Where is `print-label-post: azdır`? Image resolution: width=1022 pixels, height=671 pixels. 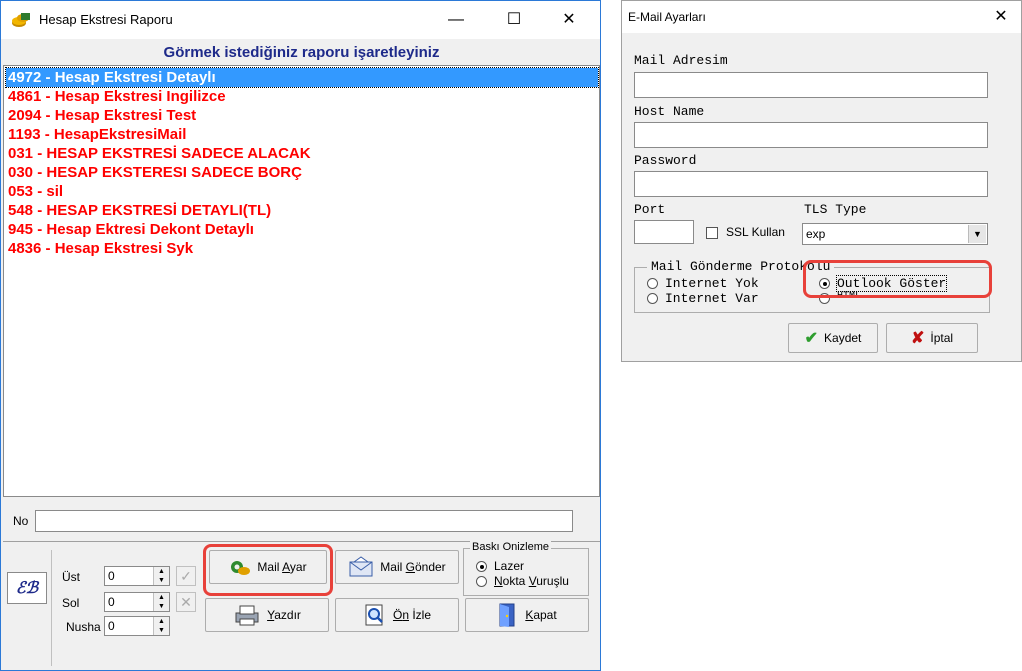 print-label-post: azdır is located at coordinates (287, 615).